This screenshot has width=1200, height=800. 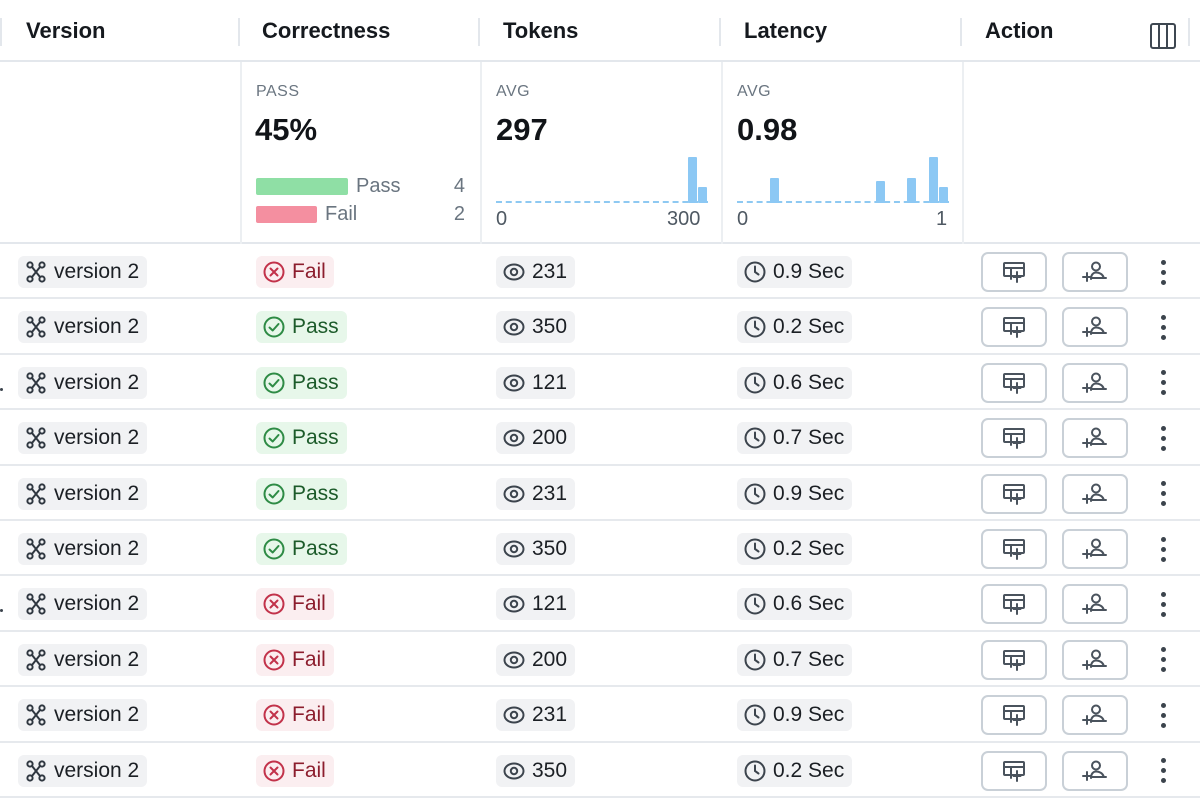 What do you see at coordinates (785, 31) in the screenshot?
I see `header-latency: Latency` at bounding box center [785, 31].